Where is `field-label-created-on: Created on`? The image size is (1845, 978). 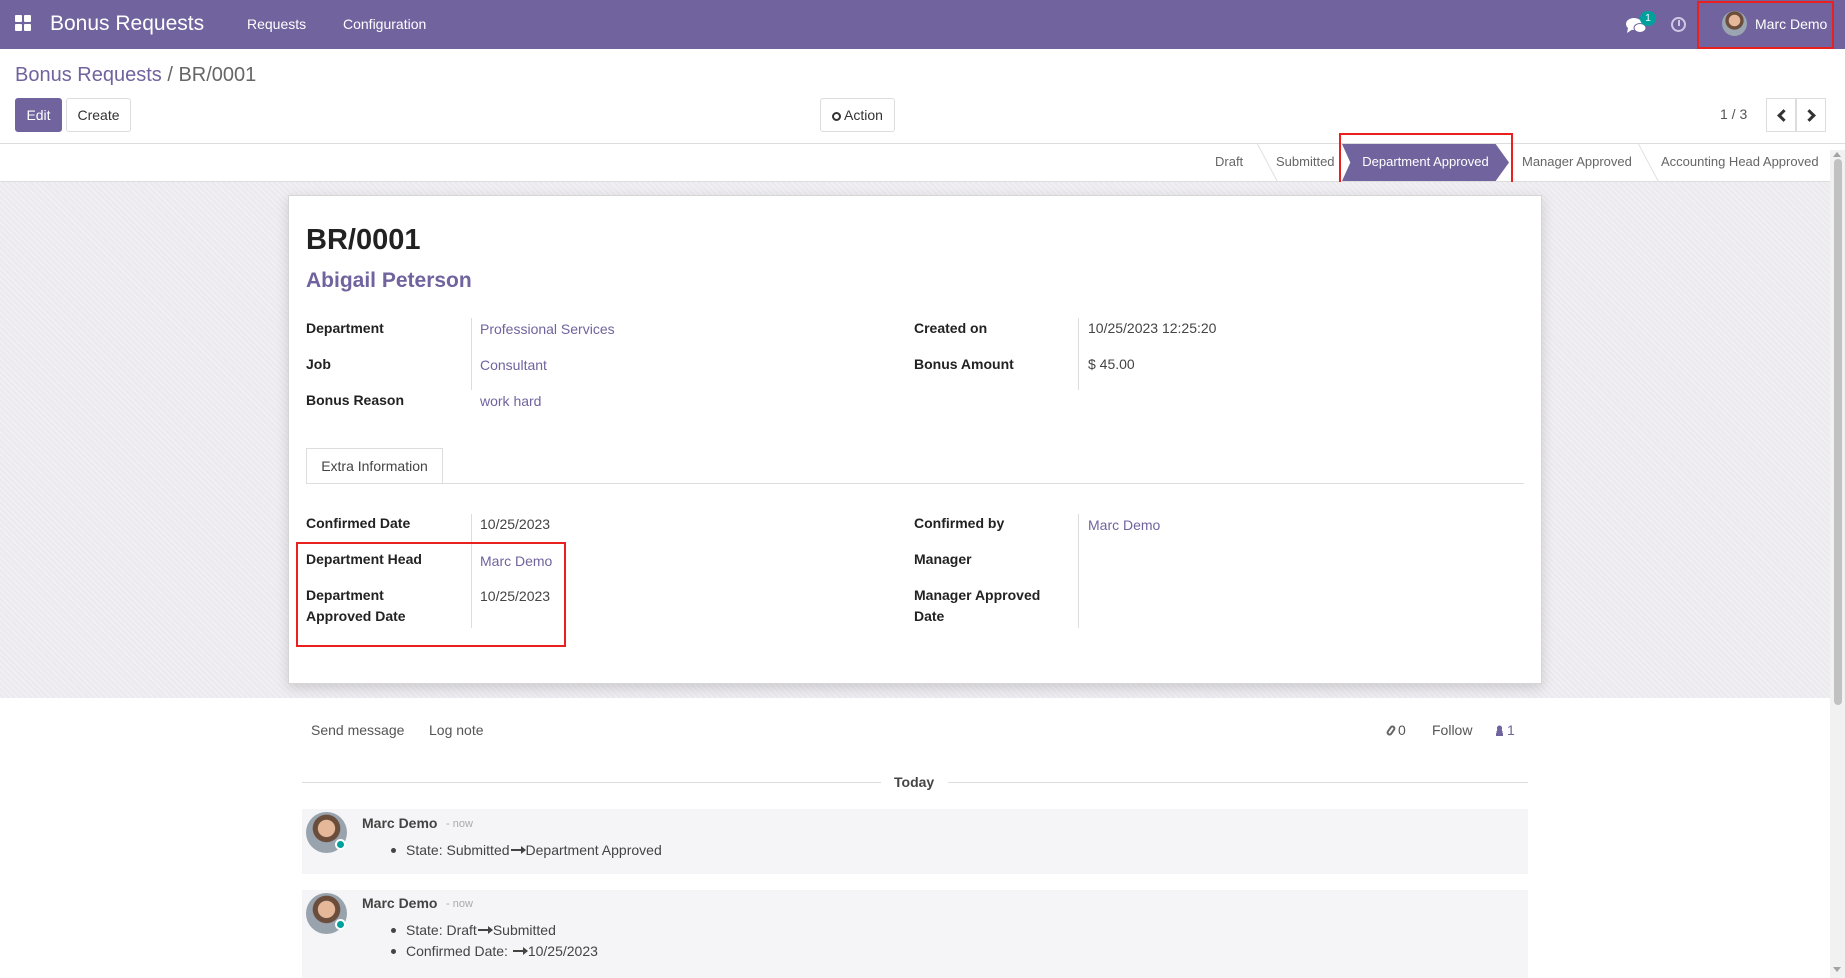
field-label-created-on: Created on is located at coordinates (951, 328).